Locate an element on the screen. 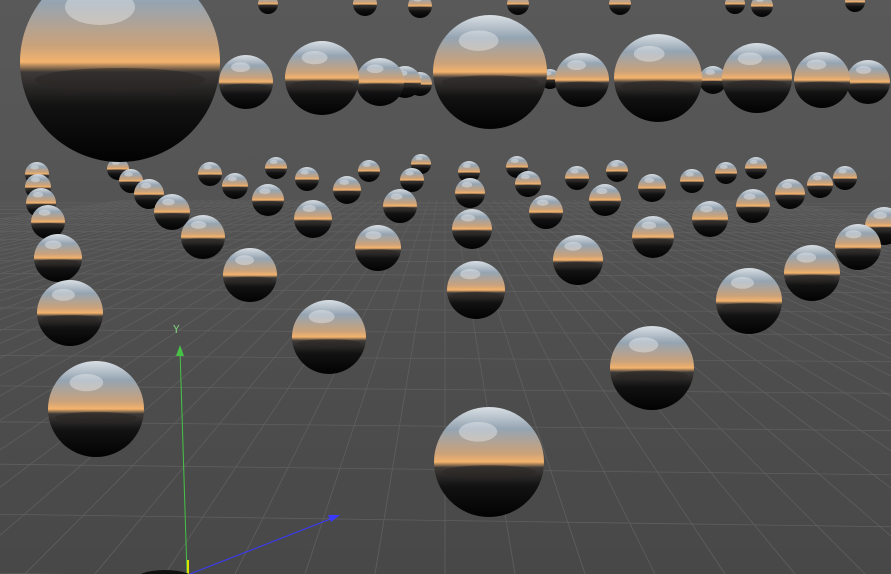 This screenshot has width=891, height=574. chrome-sphere-partial is located at coordinates (165, 572).